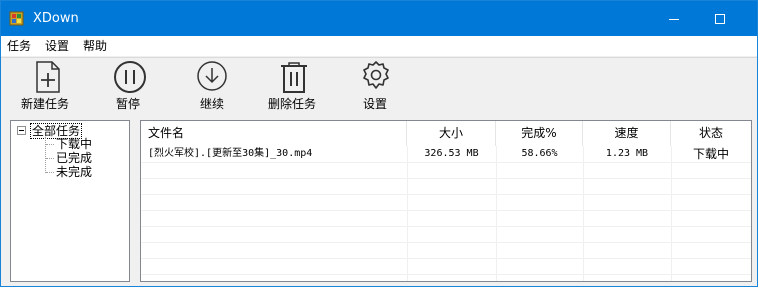 This screenshot has height=287, width=758. What do you see at coordinates (57, 46) in the screenshot?
I see `menu-settings: 设置` at bounding box center [57, 46].